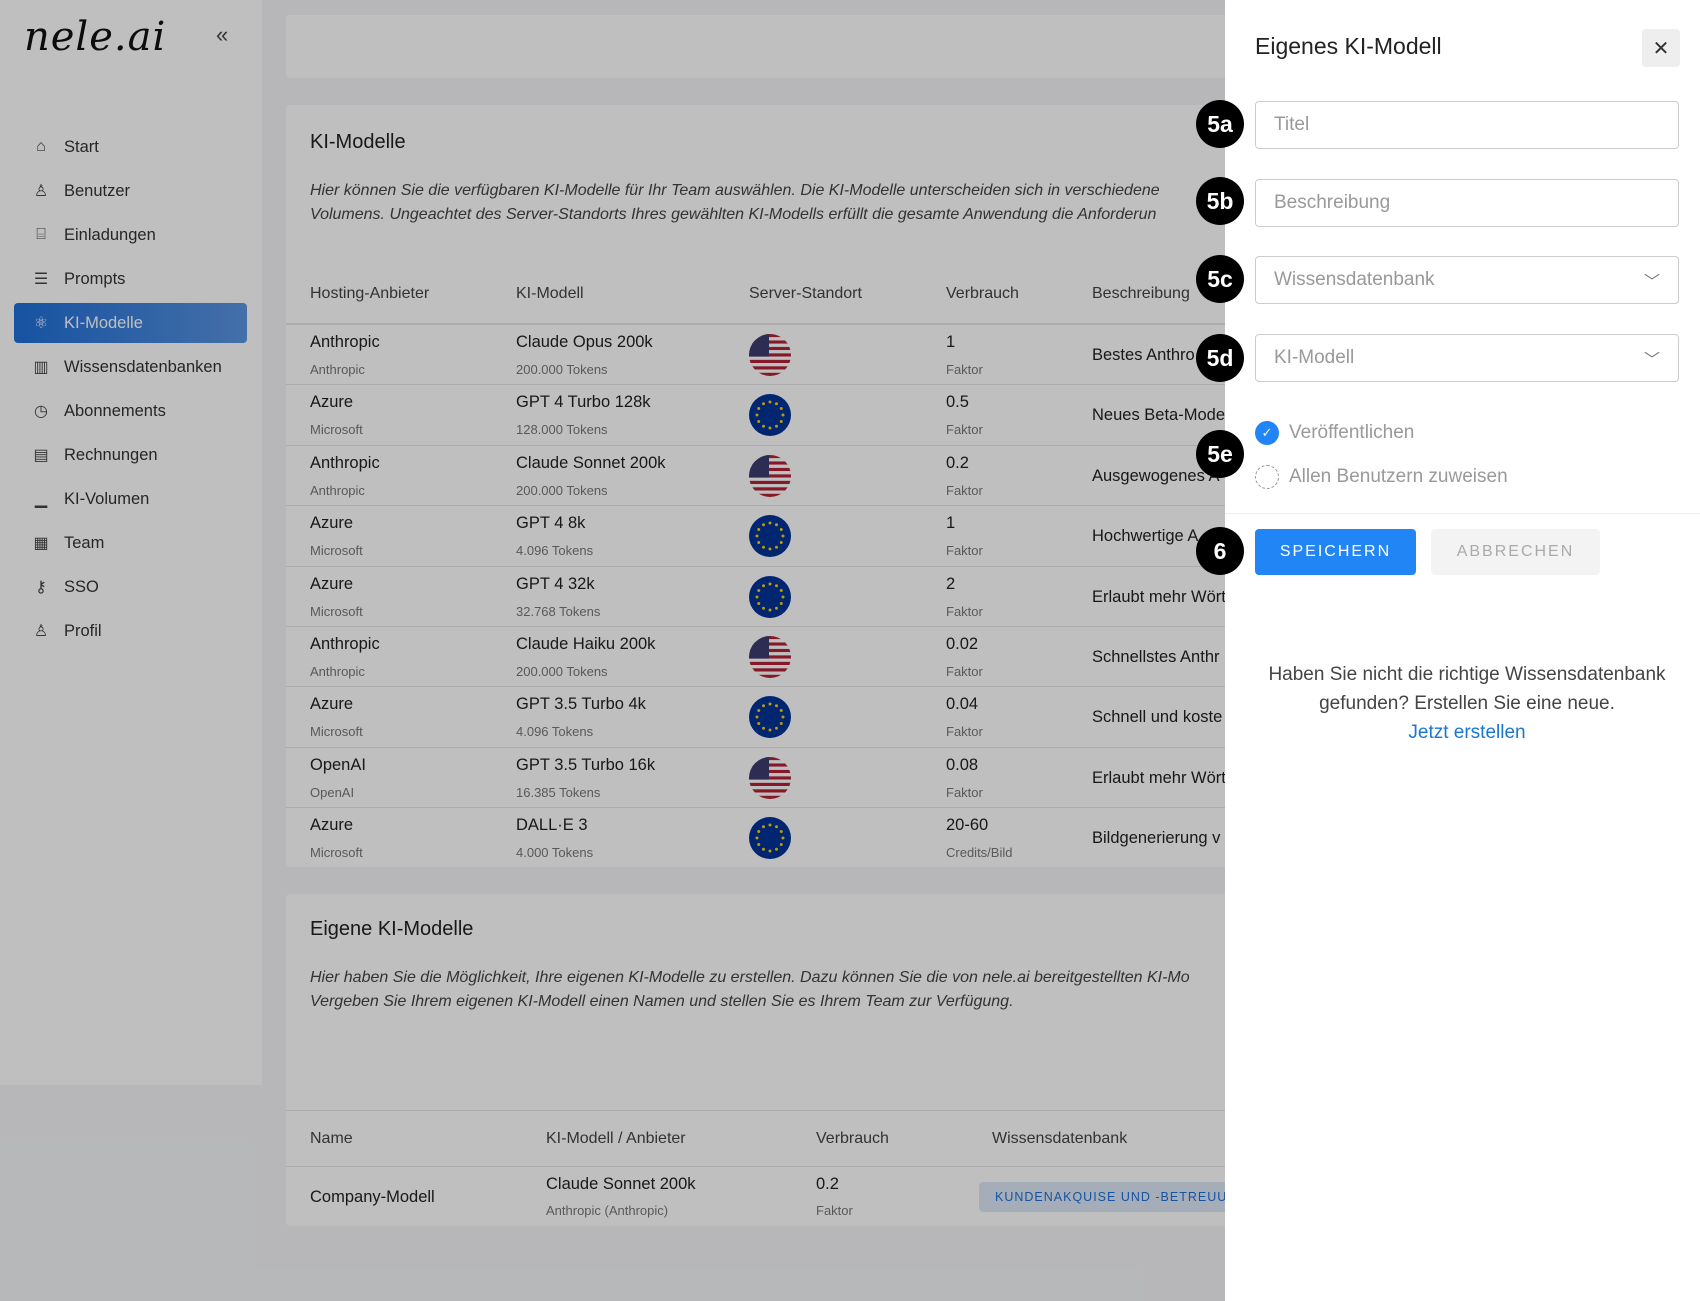 This screenshot has height=1301, width=1700. What do you see at coordinates (1348, 46) in the screenshot?
I see `drawer-title: Eigenes KI-Modell` at bounding box center [1348, 46].